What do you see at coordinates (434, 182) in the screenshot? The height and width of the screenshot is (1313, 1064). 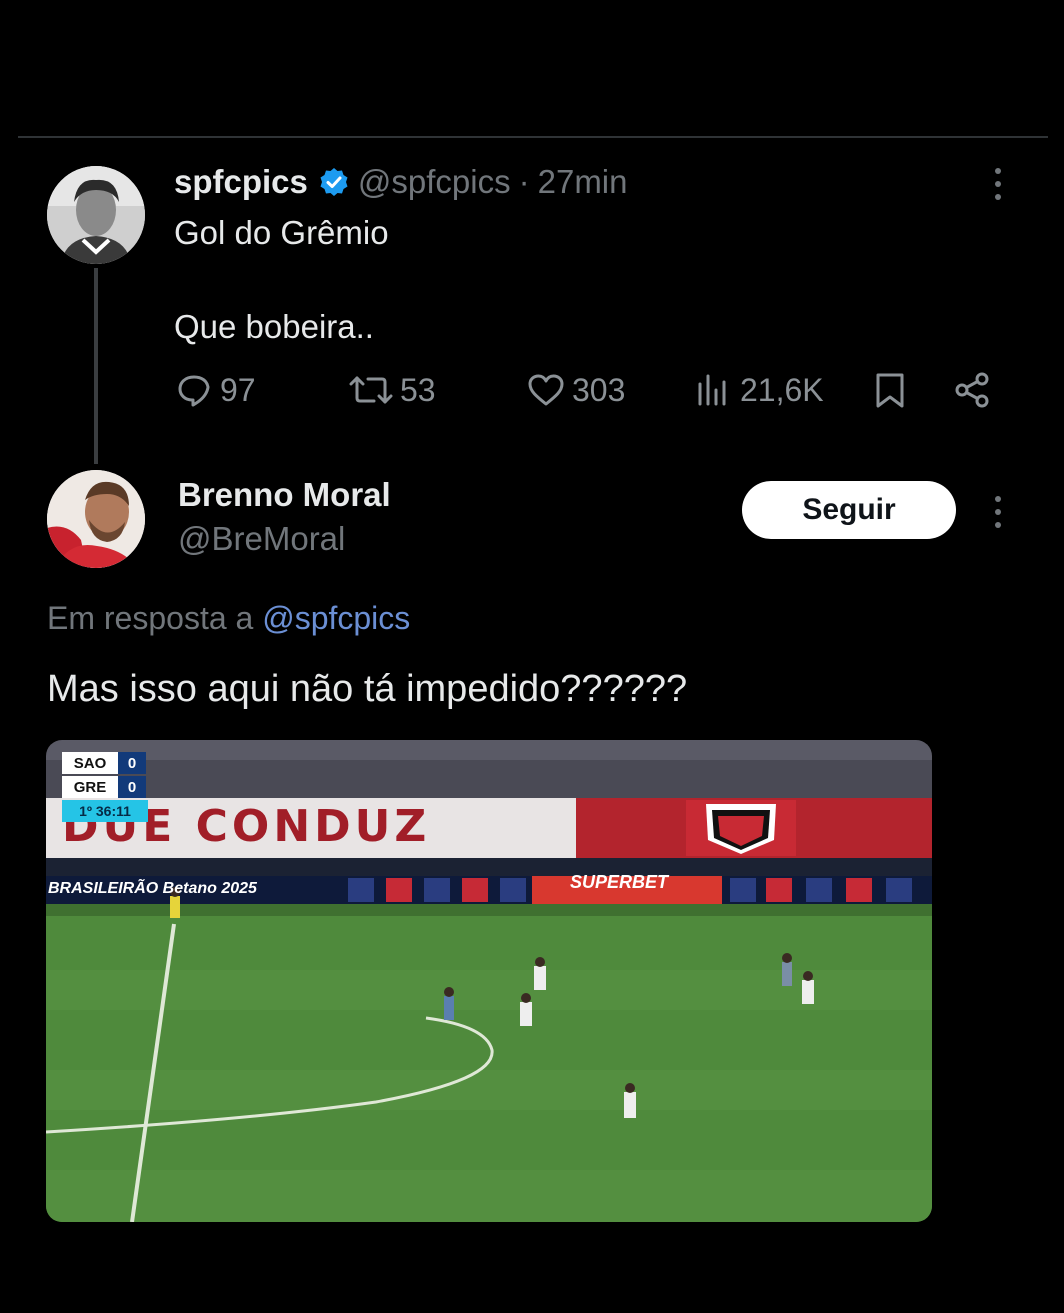 I see `tweet1-author-handle: @spfcpics` at bounding box center [434, 182].